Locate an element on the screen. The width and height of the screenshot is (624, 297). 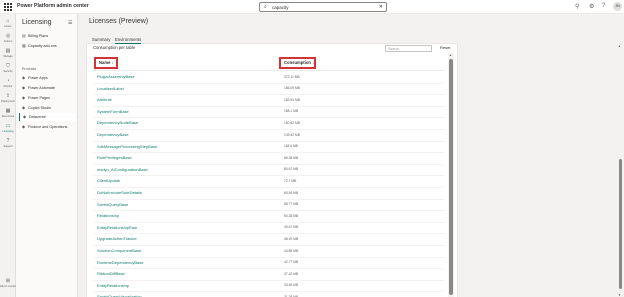
scroll-up-icon: ▲ is located at coordinates (450, 55).